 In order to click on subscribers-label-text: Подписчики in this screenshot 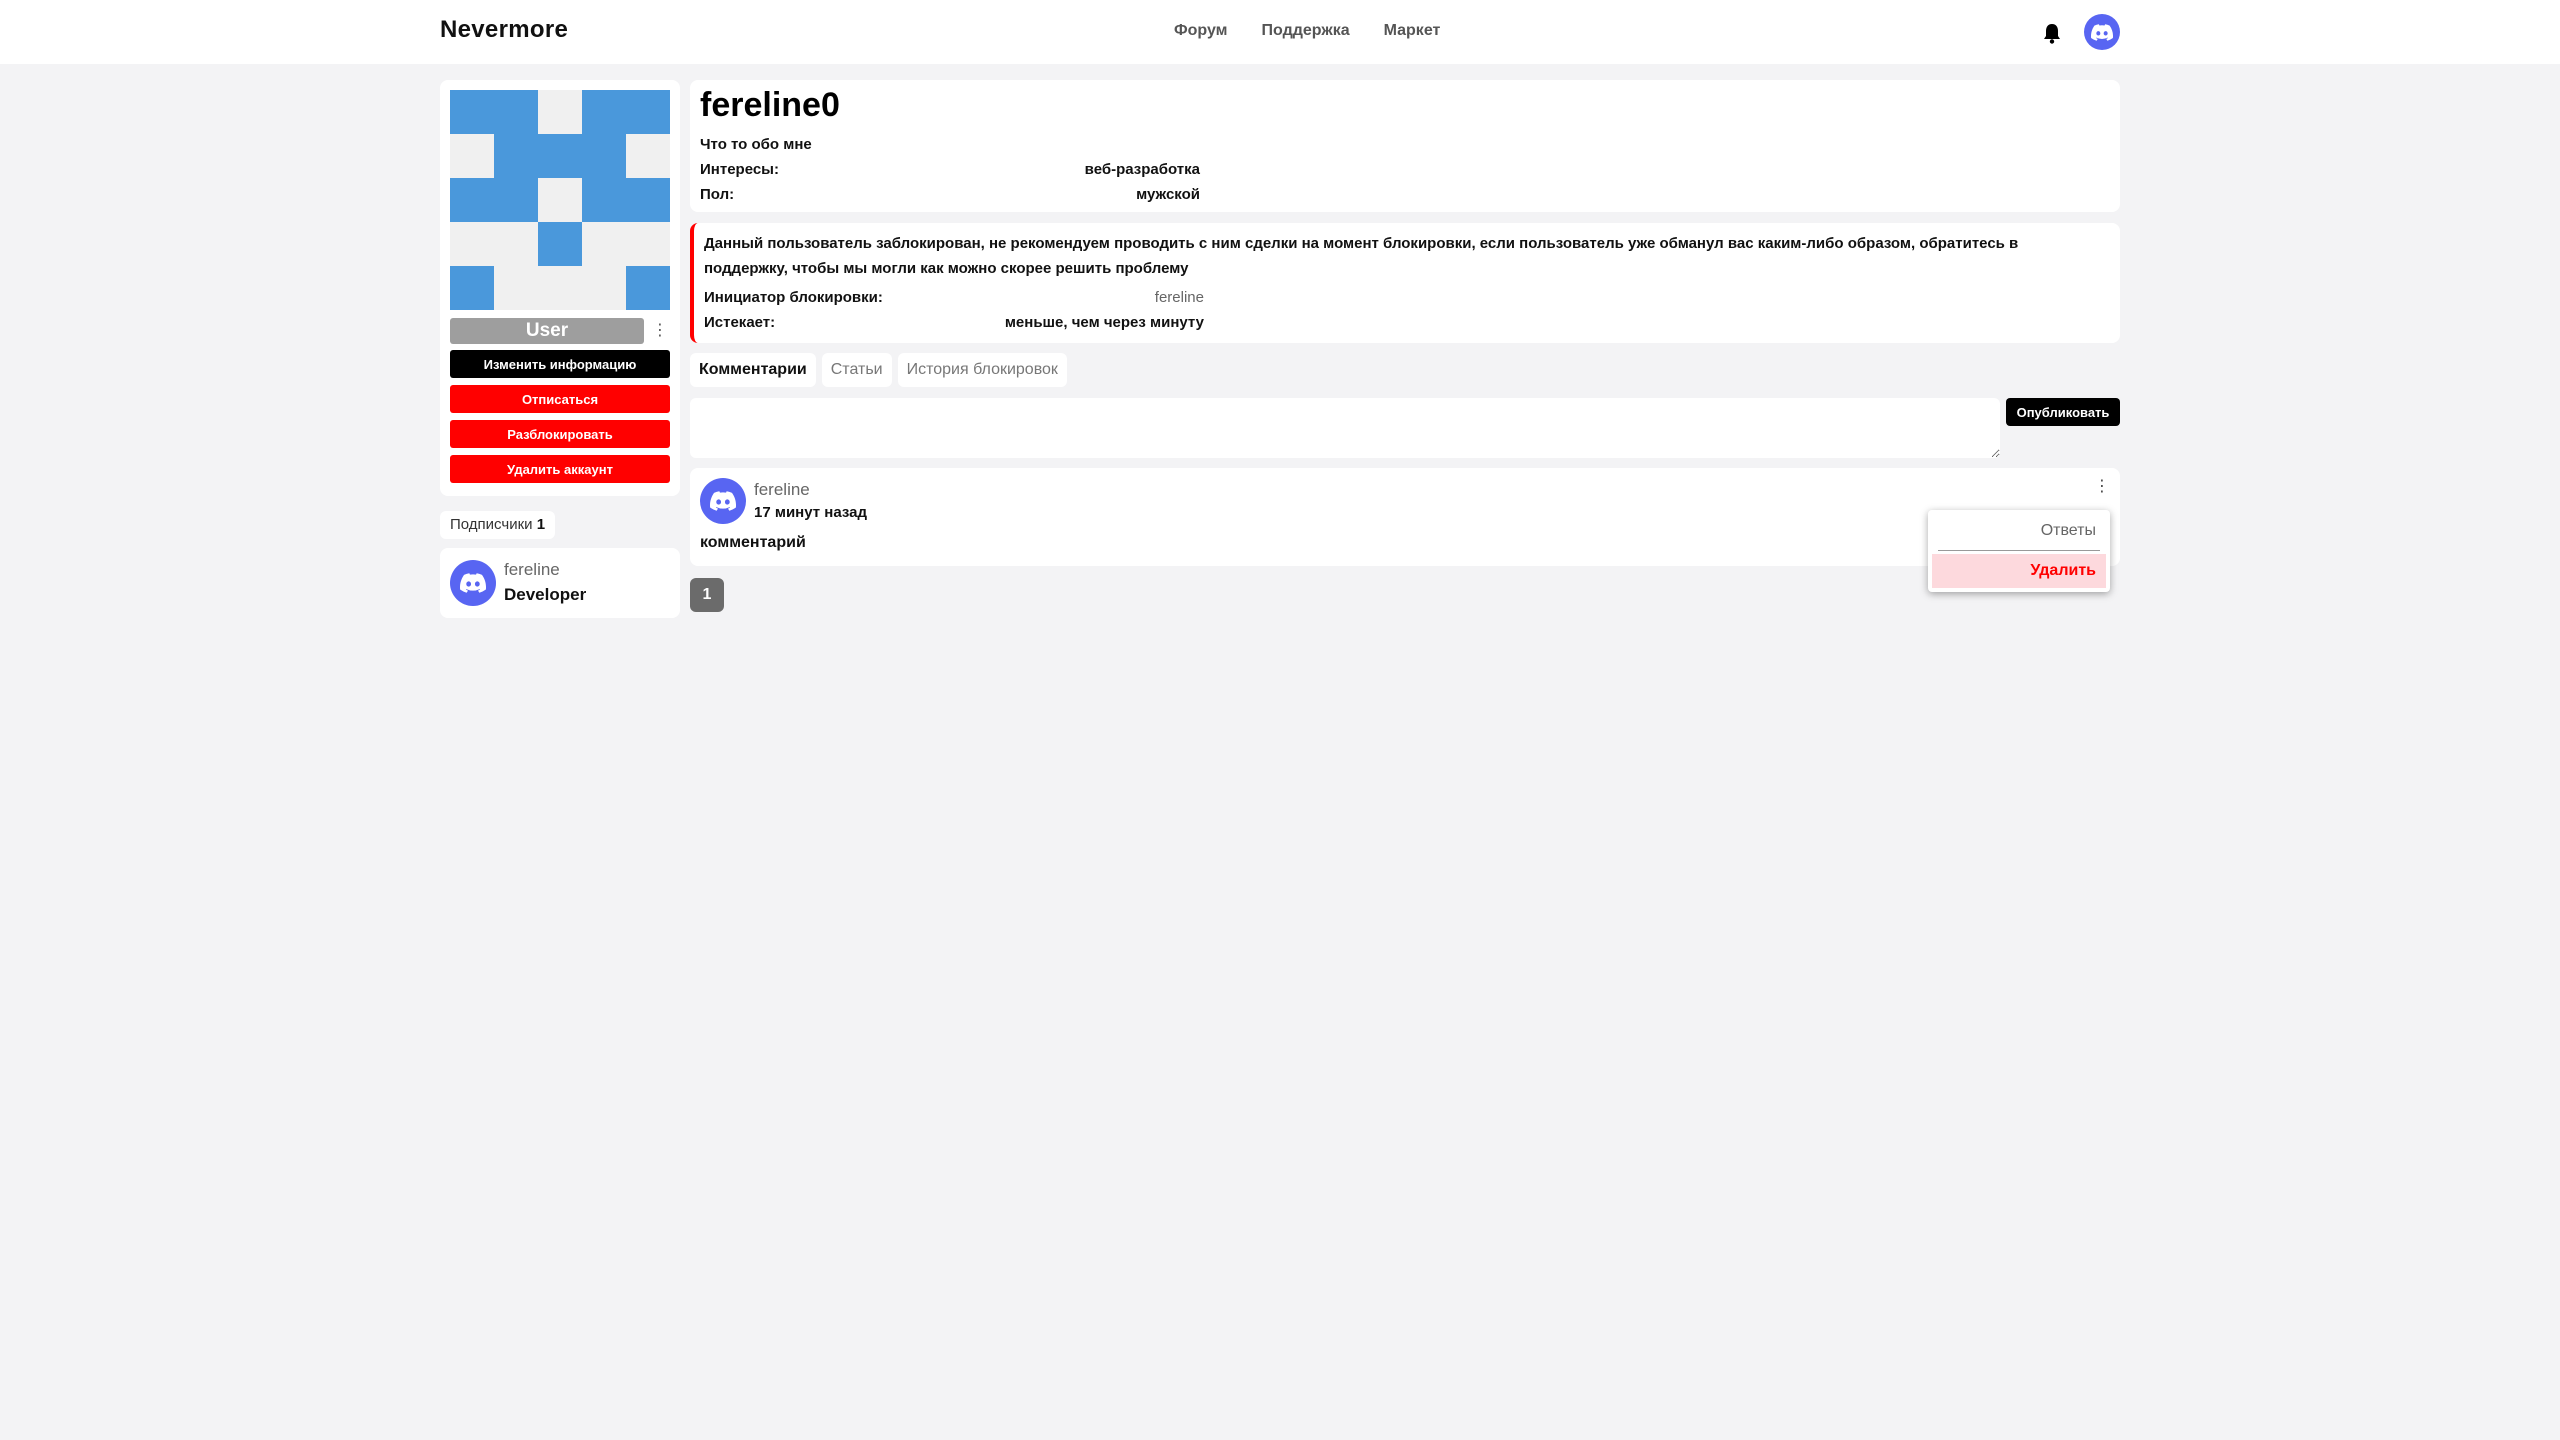, I will do `click(491, 524)`.